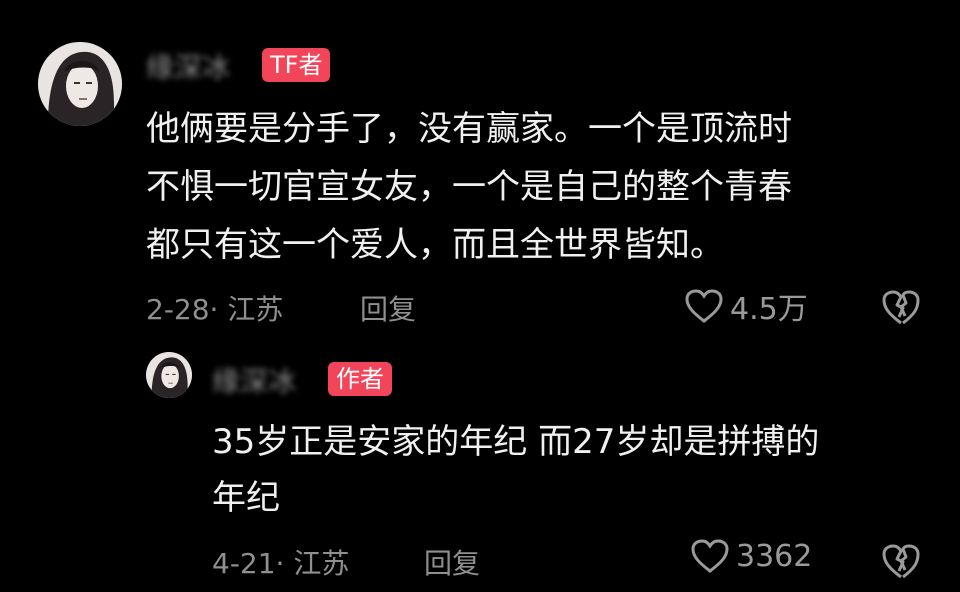  Describe the element at coordinates (774, 556) in the screenshot. I see `like-count: 3362` at that location.